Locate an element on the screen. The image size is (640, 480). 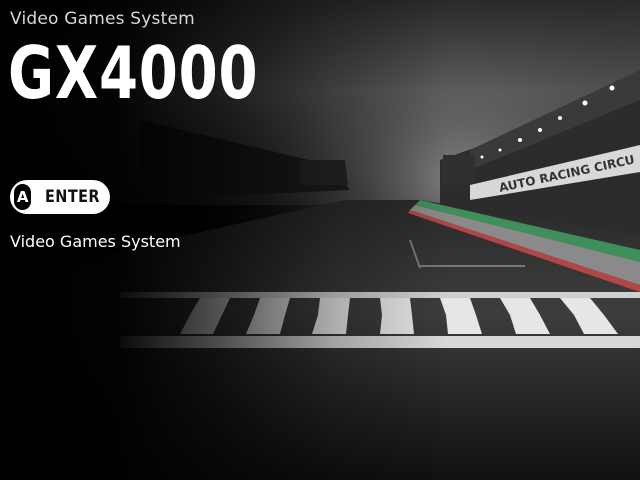
system-description: Video Games System is located at coordinates (95, 241).